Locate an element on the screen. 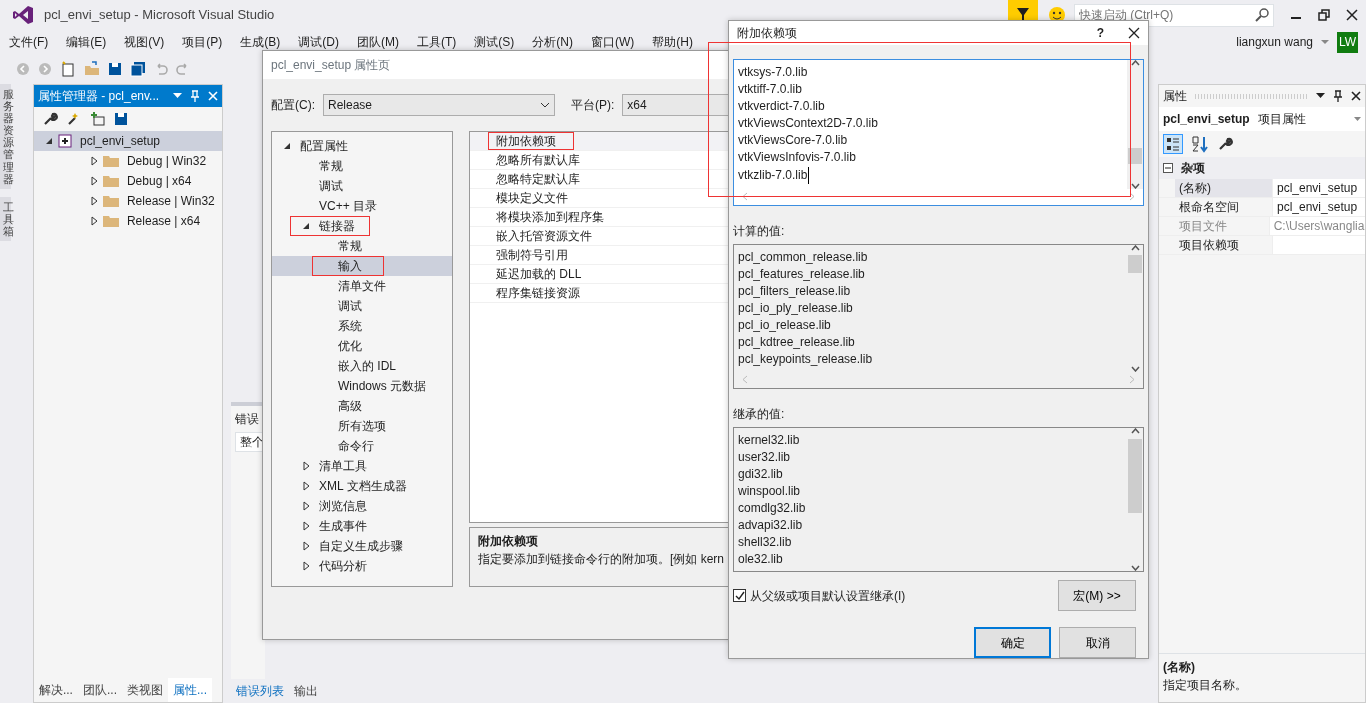 This screenshot has width=1366, height=703. user-name: liangxun wang is located at coordinates (1274, 42).